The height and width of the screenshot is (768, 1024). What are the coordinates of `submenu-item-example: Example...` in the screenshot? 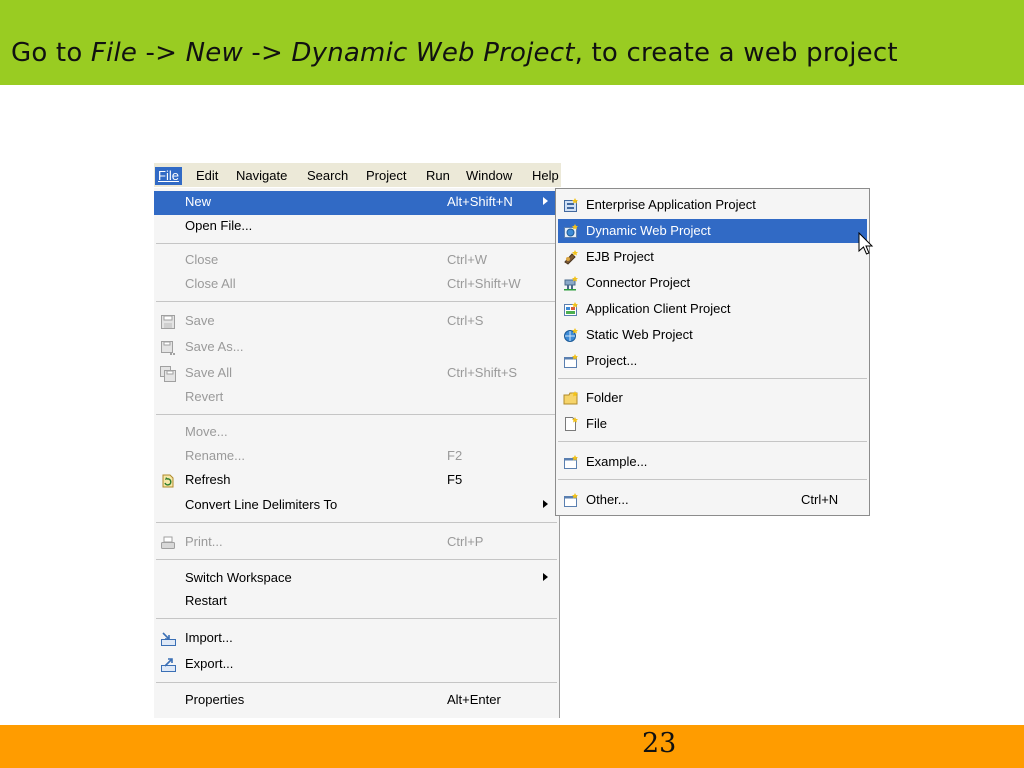 It's located at (712, 462).